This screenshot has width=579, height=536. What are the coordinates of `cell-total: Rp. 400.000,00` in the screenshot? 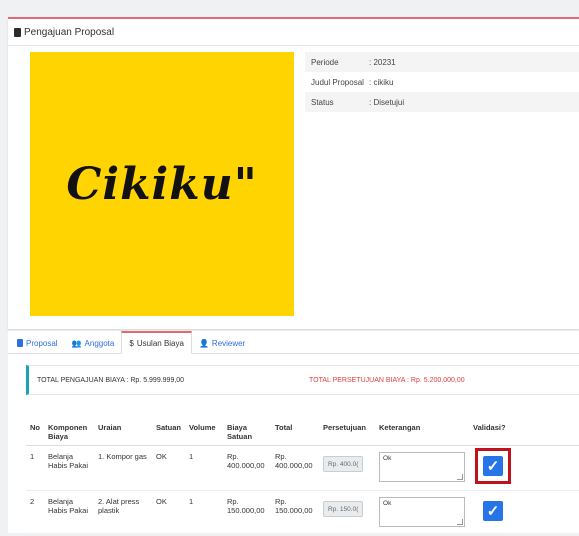 It's located at (295, 468).